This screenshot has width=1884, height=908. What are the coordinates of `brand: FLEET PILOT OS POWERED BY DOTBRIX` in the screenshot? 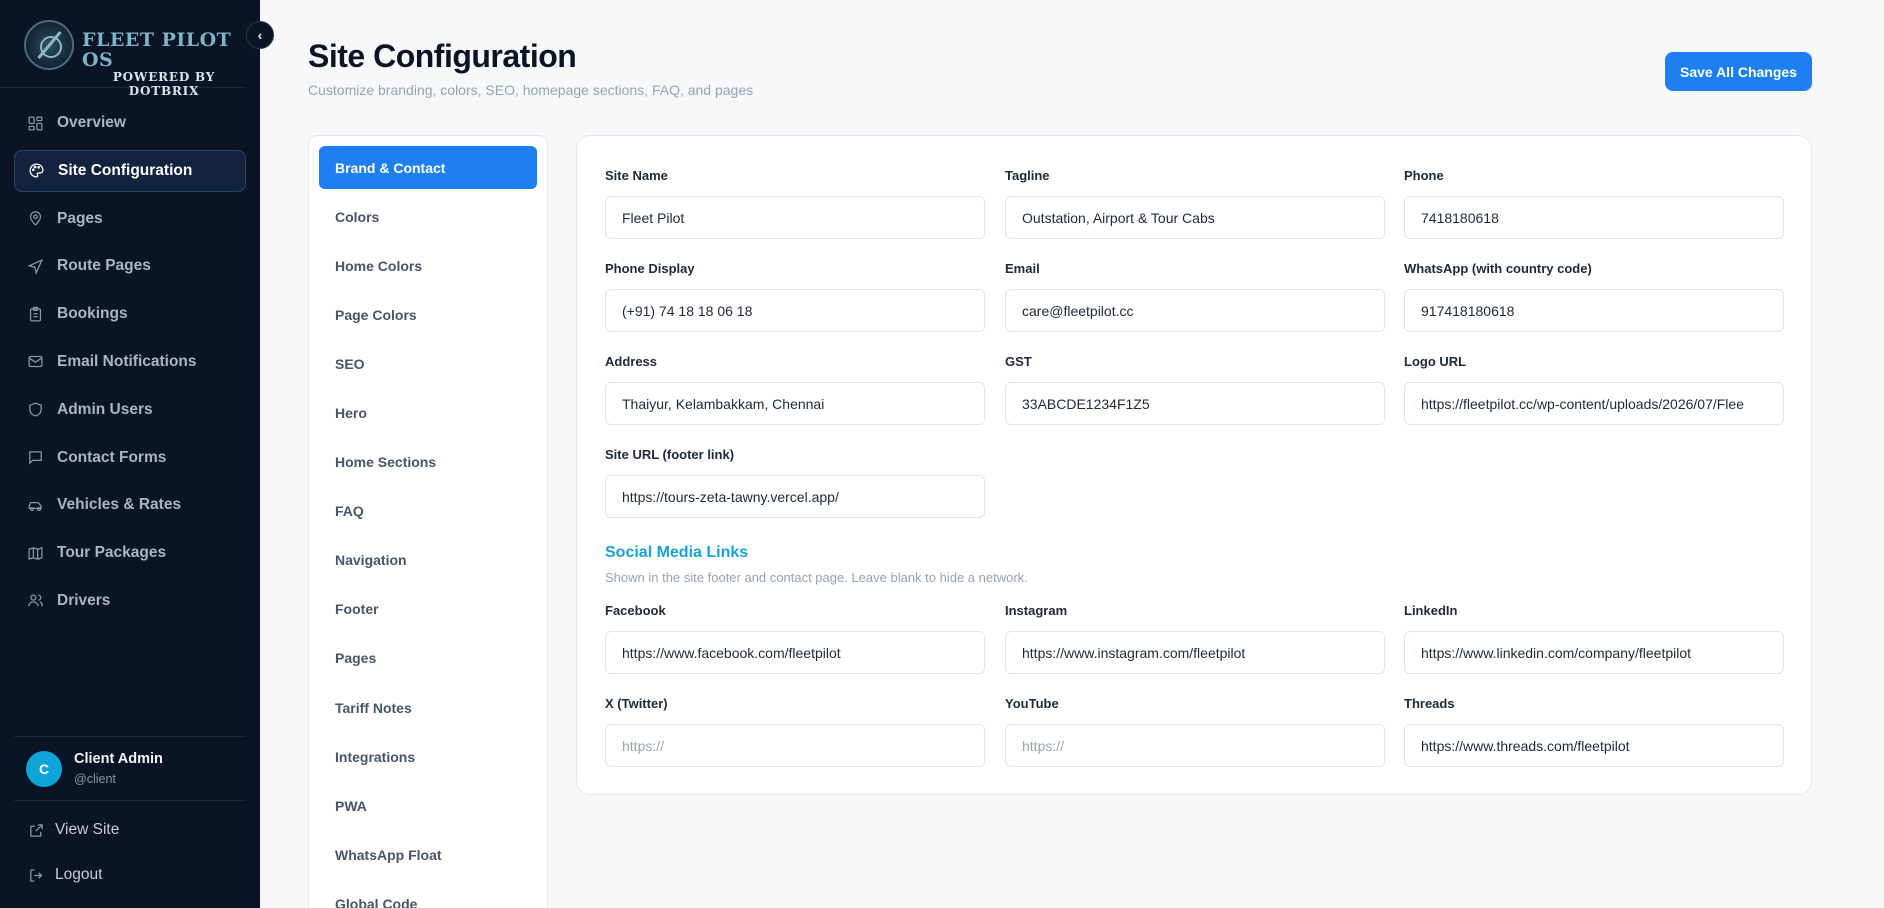 It's located at (123, 49).